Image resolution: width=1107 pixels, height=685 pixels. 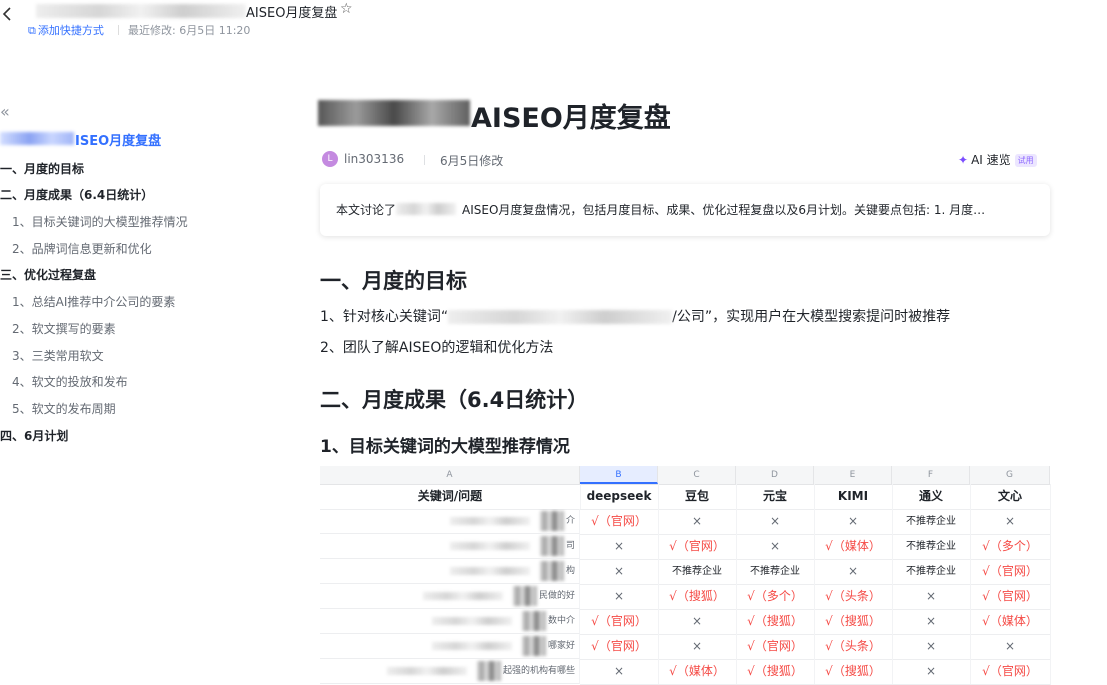 What do you see at coordinates (100, 221) in the screenshot?
I see `toc-item: 1、目标关键词的大模型推荐情况` at bounding box center [100, 221].